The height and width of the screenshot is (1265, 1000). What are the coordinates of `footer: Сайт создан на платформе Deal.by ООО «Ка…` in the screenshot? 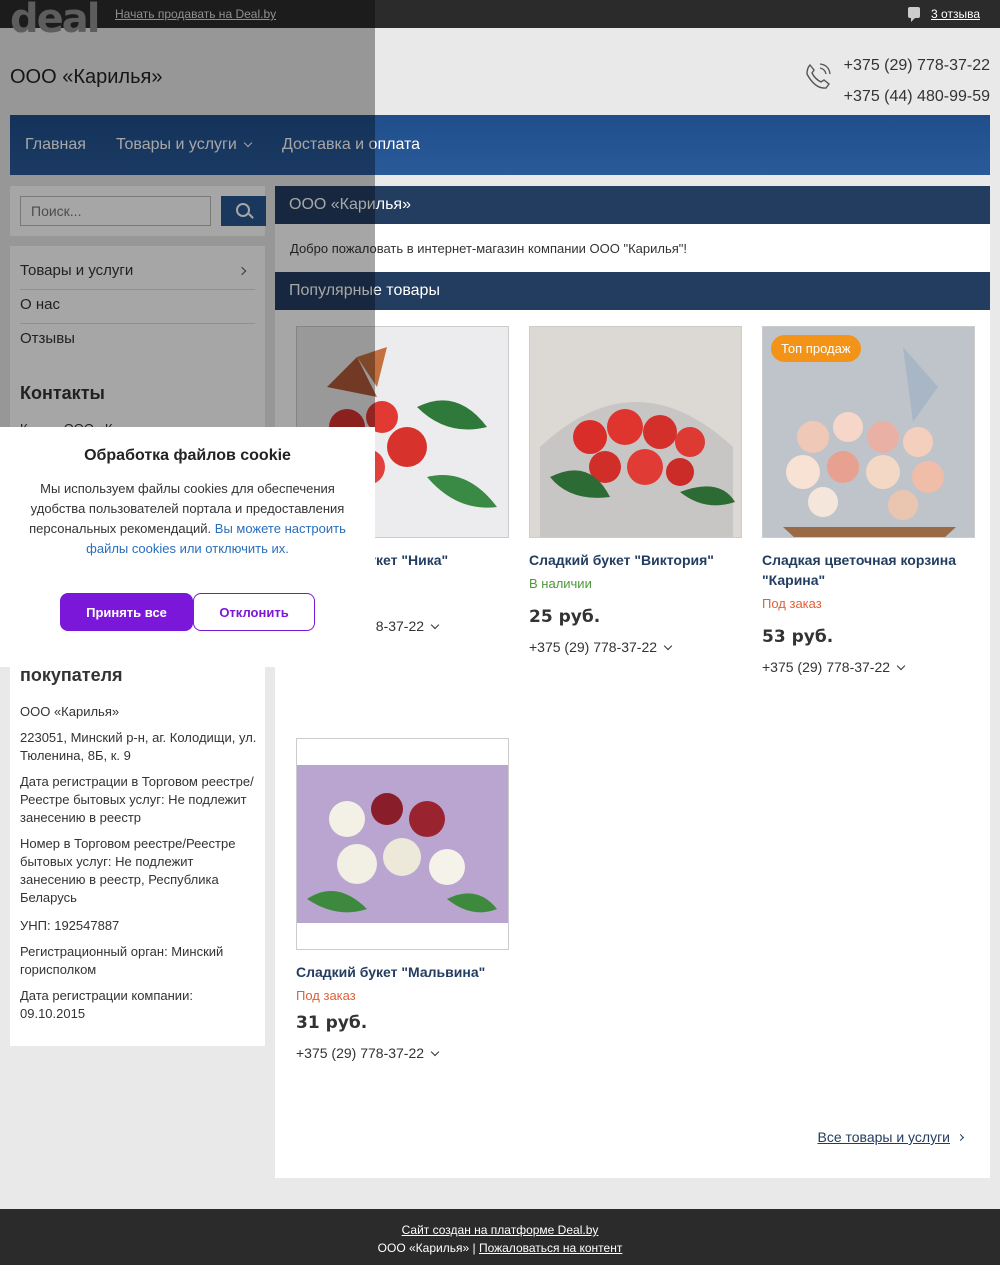 It's located at (500, 1237).